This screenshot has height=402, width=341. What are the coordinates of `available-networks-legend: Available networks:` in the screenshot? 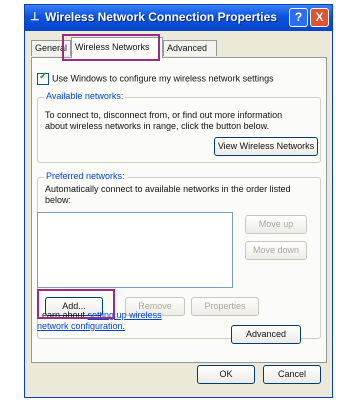 It's located at (85, 96).